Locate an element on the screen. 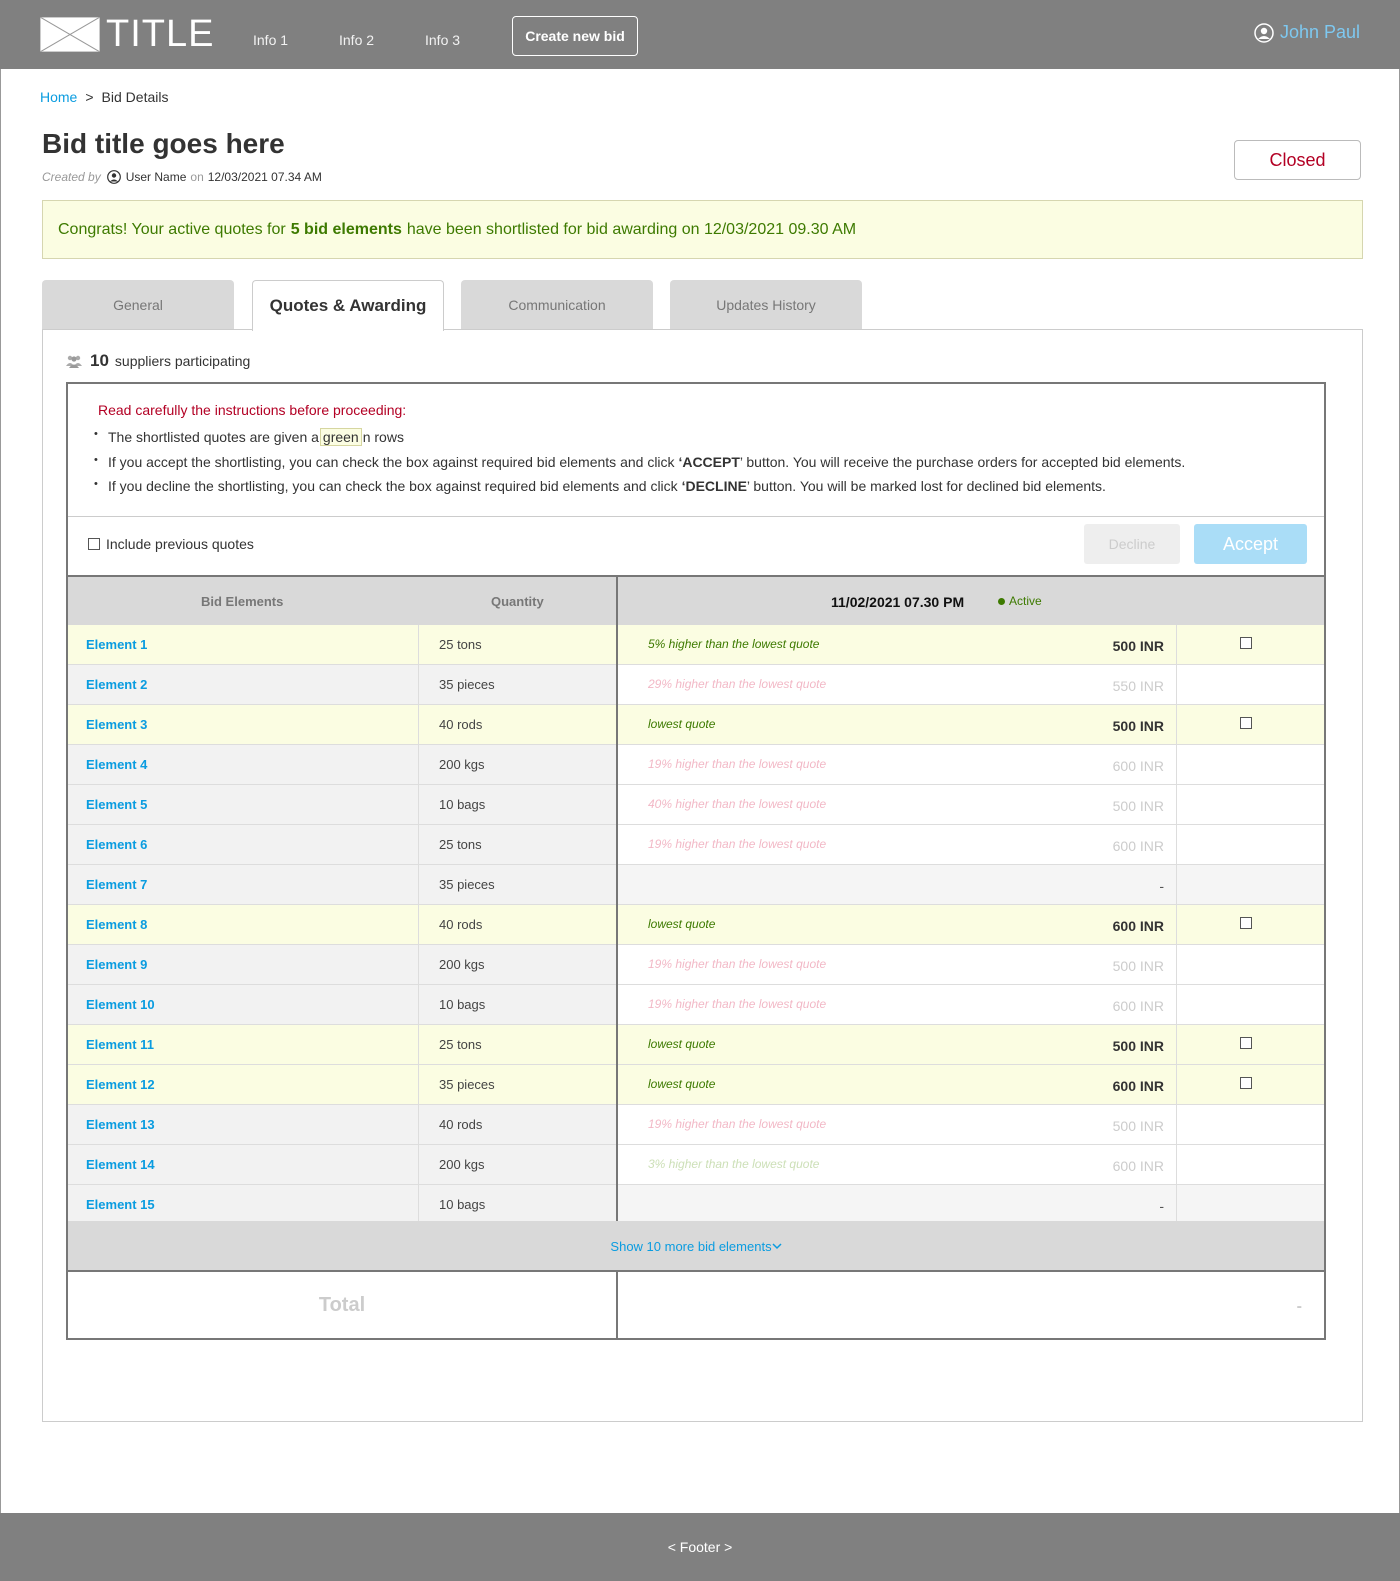  decline-button: Decline is located at coordinates (1132, 544).